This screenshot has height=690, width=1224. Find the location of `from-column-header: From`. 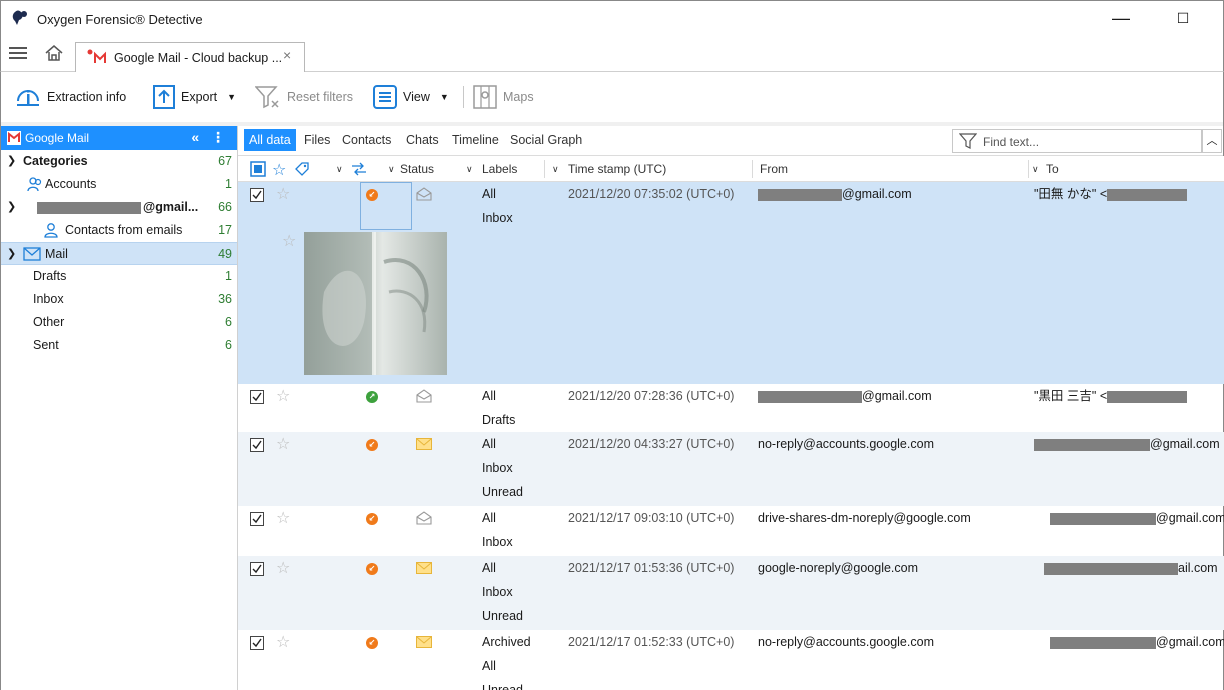

from-column-header: From is located at coordinates (774, 169).